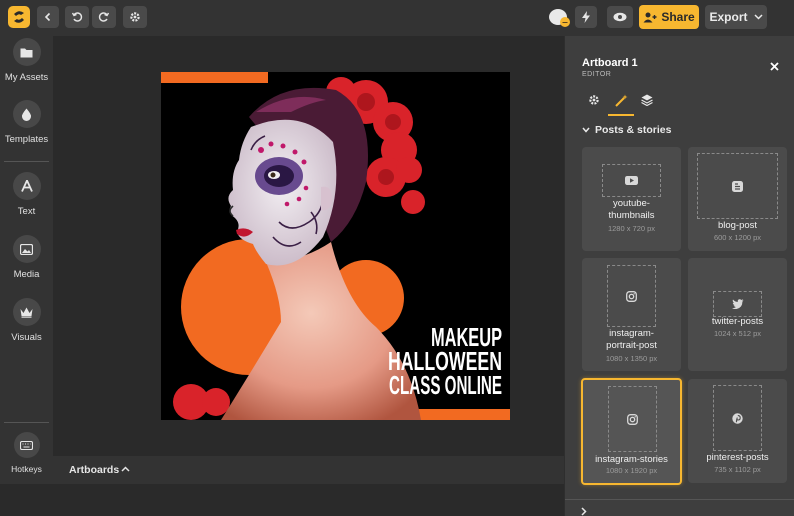 This screenshot has height=516, width=794. What do you see at coordinates (631, 228) in the screenshot?
I see `template-size: 1280 x 720 px` at bounding box center [631, 228].